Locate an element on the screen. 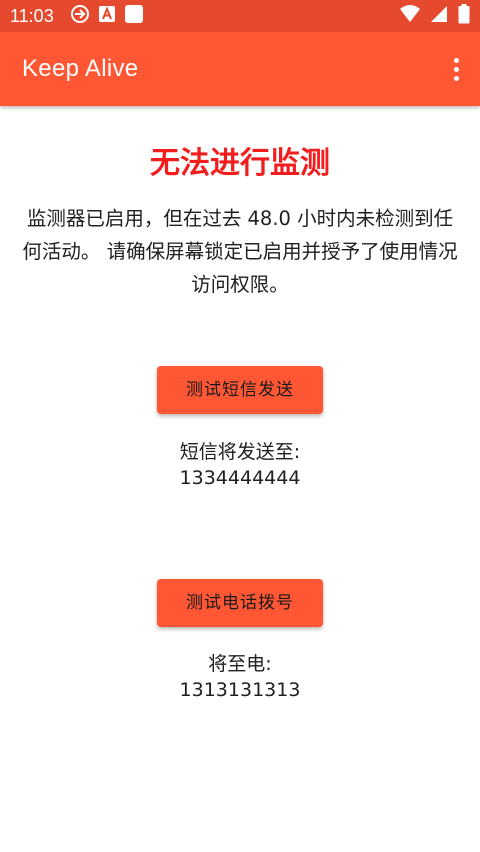 This screenshot has width=480, height=852. alert-title: 无法进行监测 is located at coordinates (240, 163).